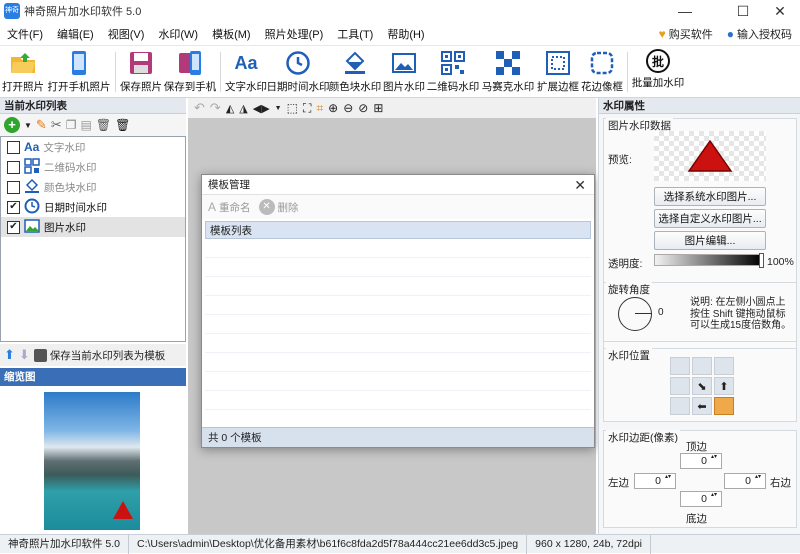 Image resolution: width=800 pixels, height=554 pixels. I want to click on position-center: ⬊, so click(702, 386).